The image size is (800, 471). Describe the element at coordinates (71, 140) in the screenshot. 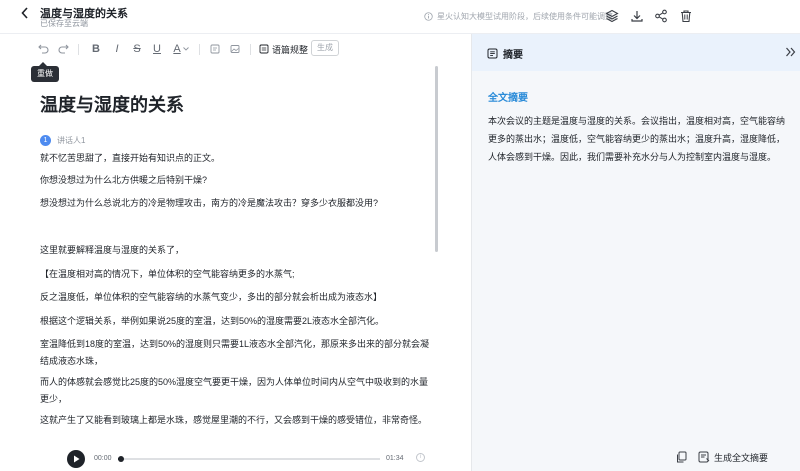

I see `speaker-name: 讲话人1` at that location.